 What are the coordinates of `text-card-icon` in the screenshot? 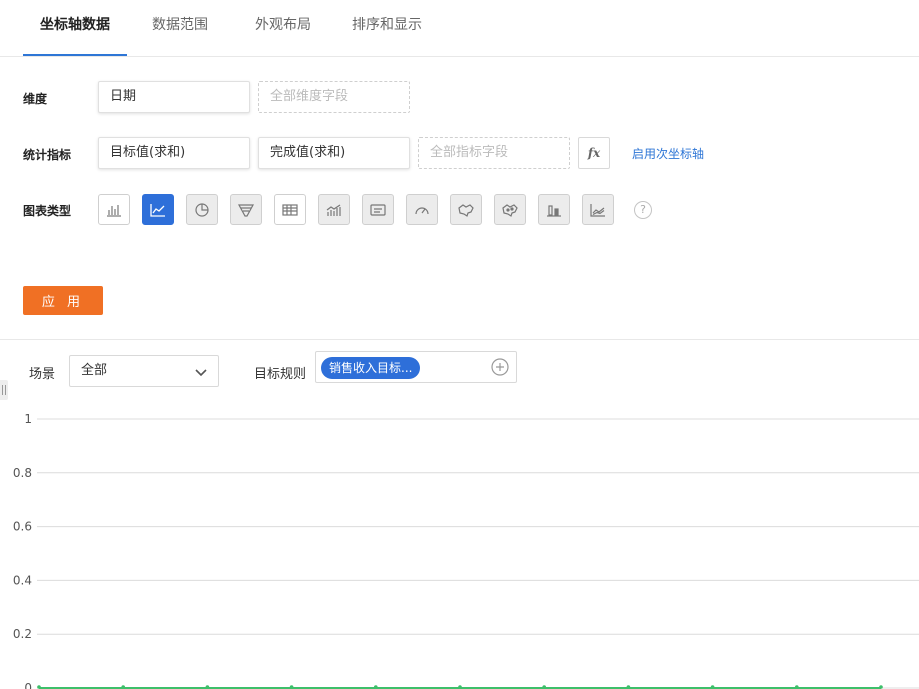 It's located at (378, 209).